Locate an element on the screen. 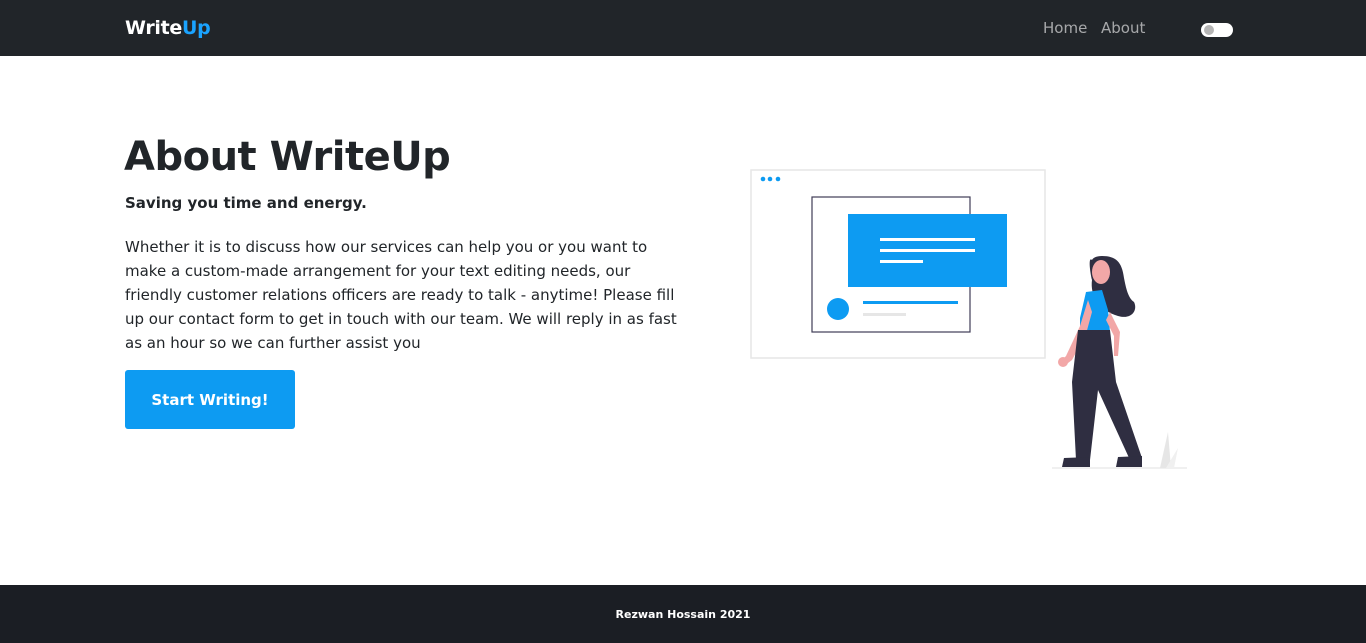 Image resolution: width=1366 pixels, height=643 pixels. woman-figure is located at coordinates (1100, 361).